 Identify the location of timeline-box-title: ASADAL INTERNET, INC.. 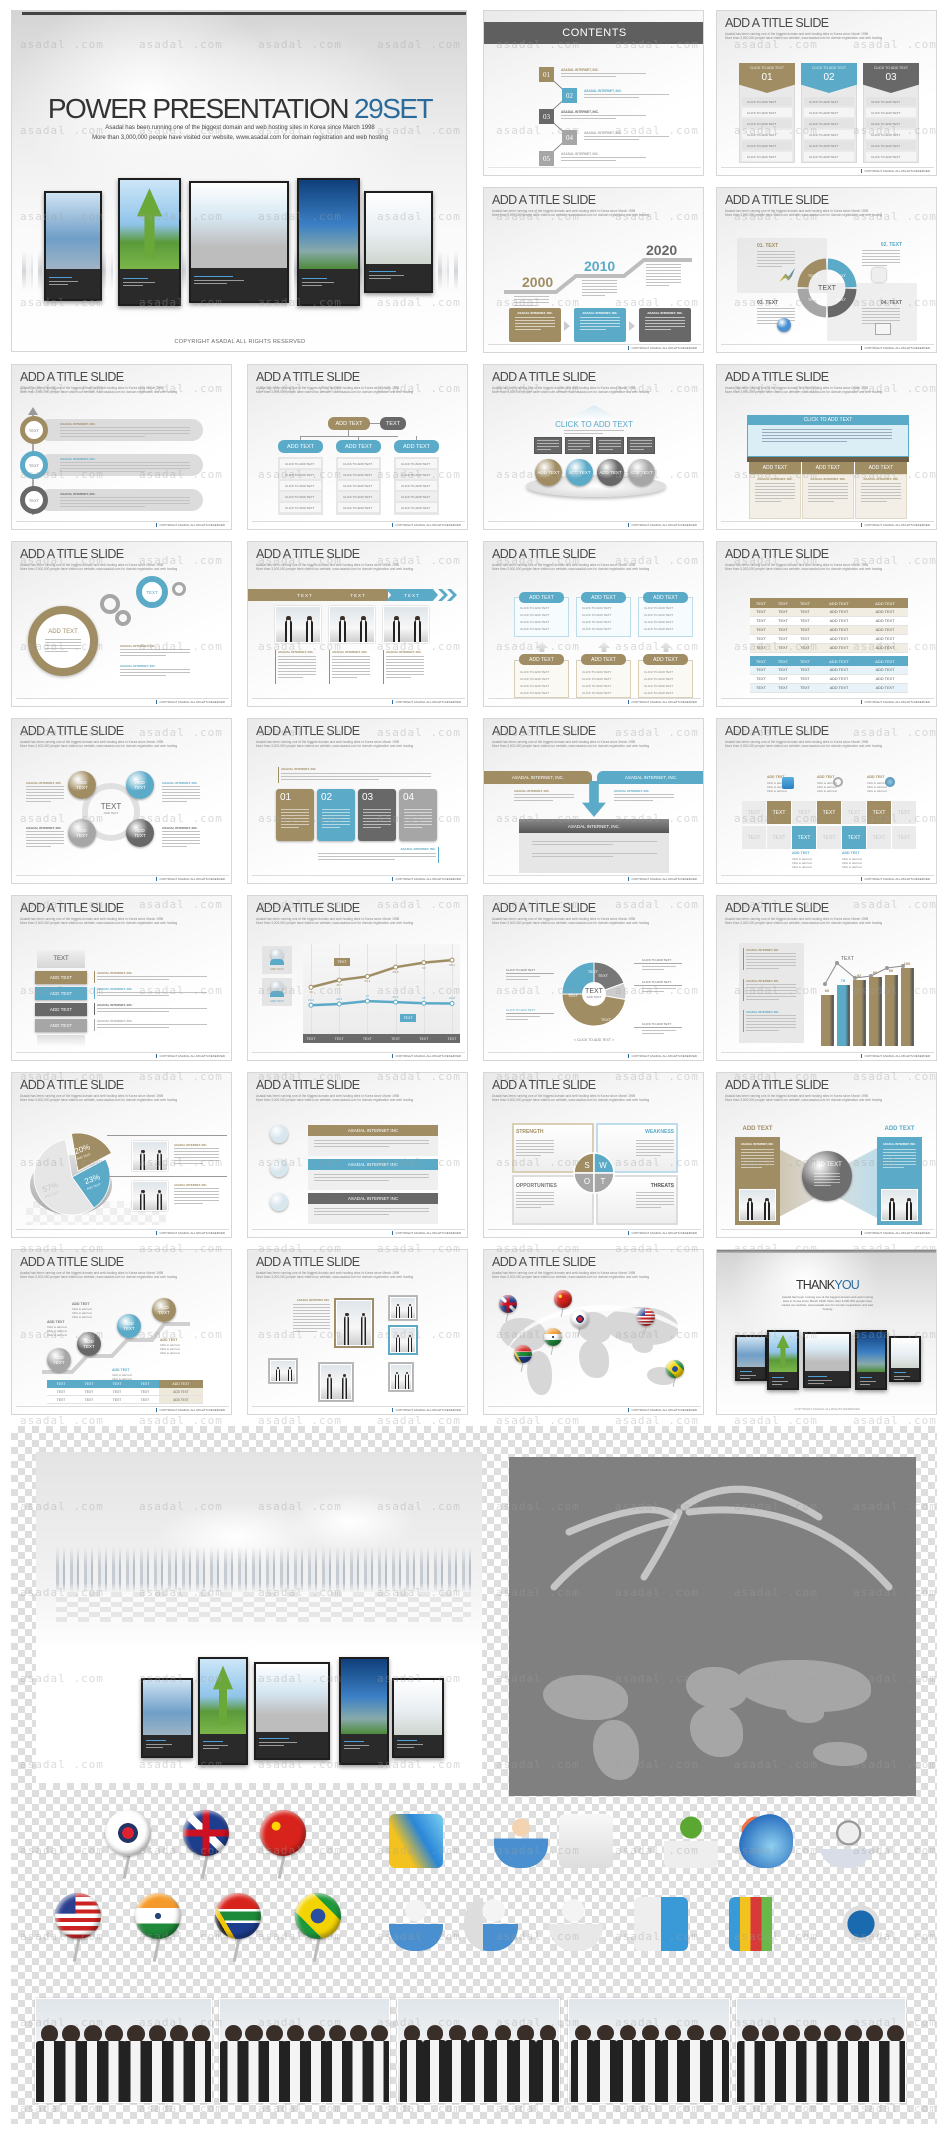
(535, 313).